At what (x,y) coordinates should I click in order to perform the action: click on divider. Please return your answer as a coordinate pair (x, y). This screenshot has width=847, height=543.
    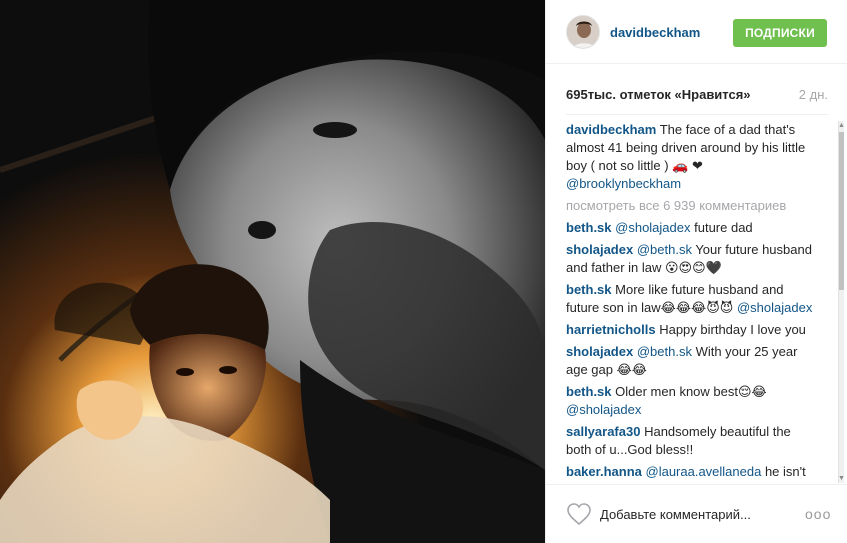
    Looking at the image, I should click on (697, 114).